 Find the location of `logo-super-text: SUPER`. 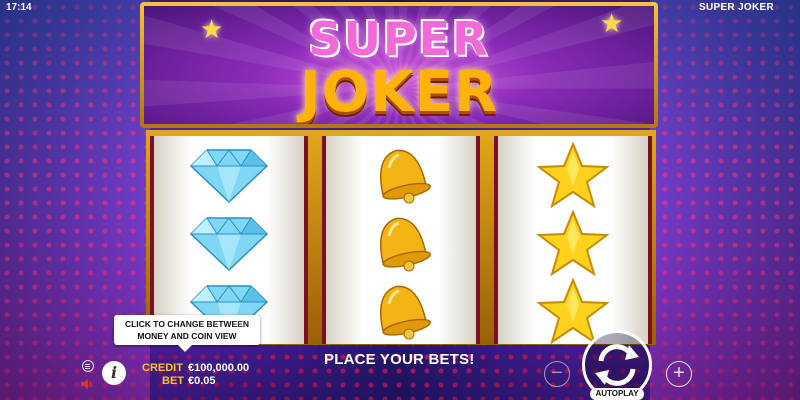

logo-super-text: SUPER is located at coordinates (399, 39).